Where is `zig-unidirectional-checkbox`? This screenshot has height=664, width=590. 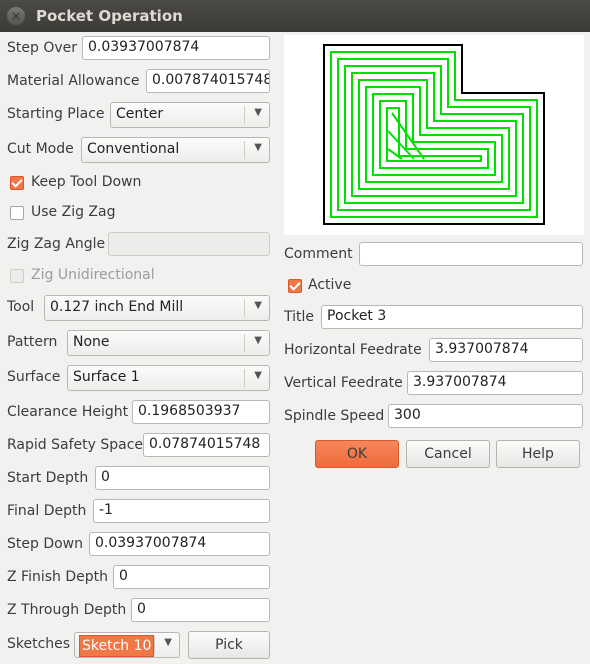 zig-unidirectional-checkbox is located at coordinates (17, 276).